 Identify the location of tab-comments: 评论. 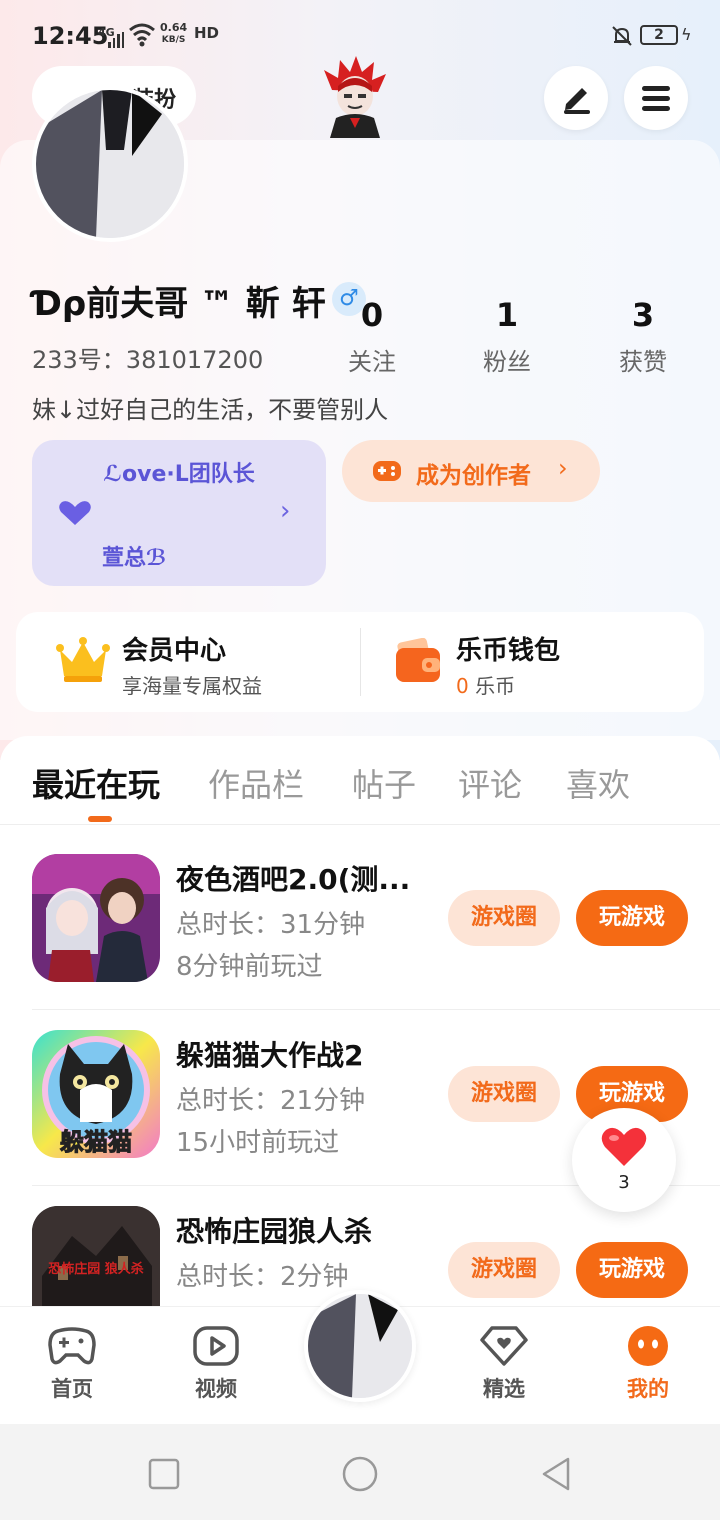
(490, 783).